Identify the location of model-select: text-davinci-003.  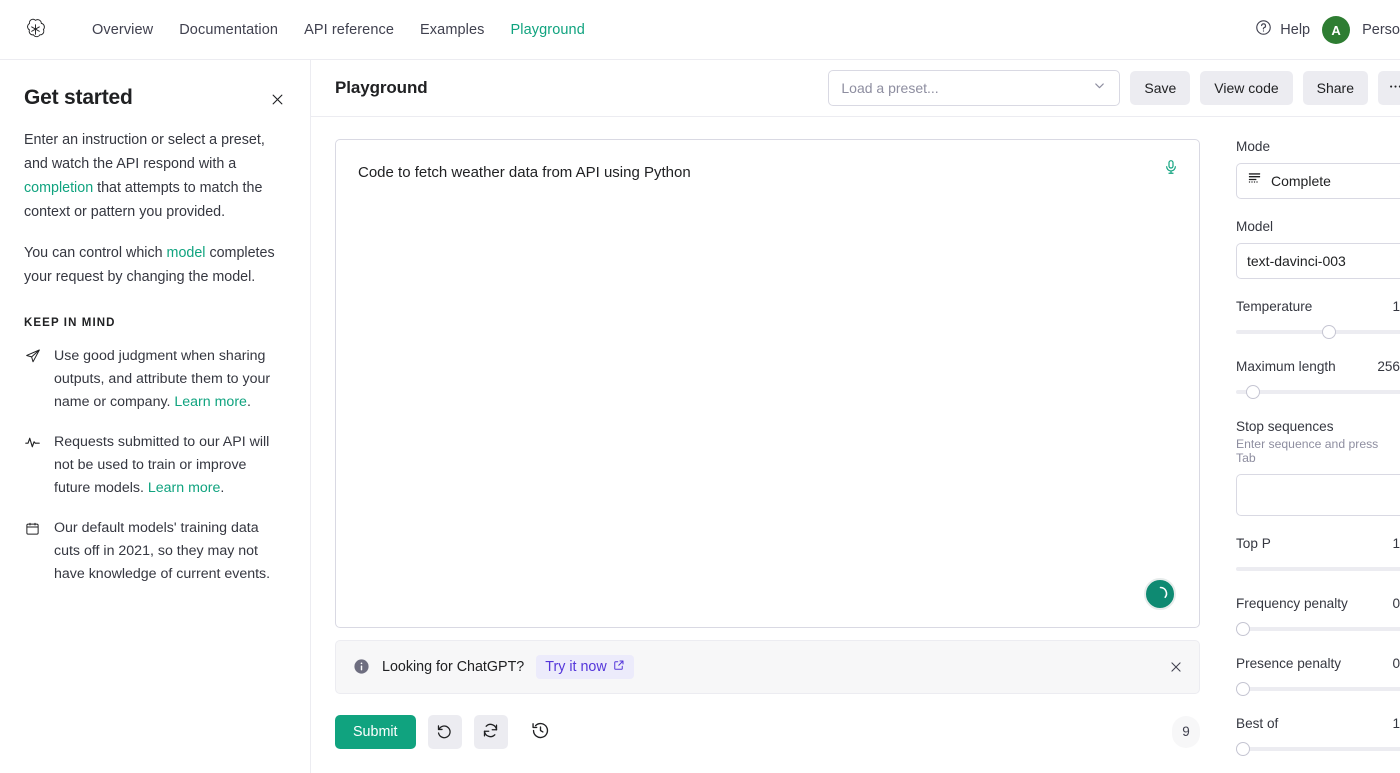
(1318, 260).